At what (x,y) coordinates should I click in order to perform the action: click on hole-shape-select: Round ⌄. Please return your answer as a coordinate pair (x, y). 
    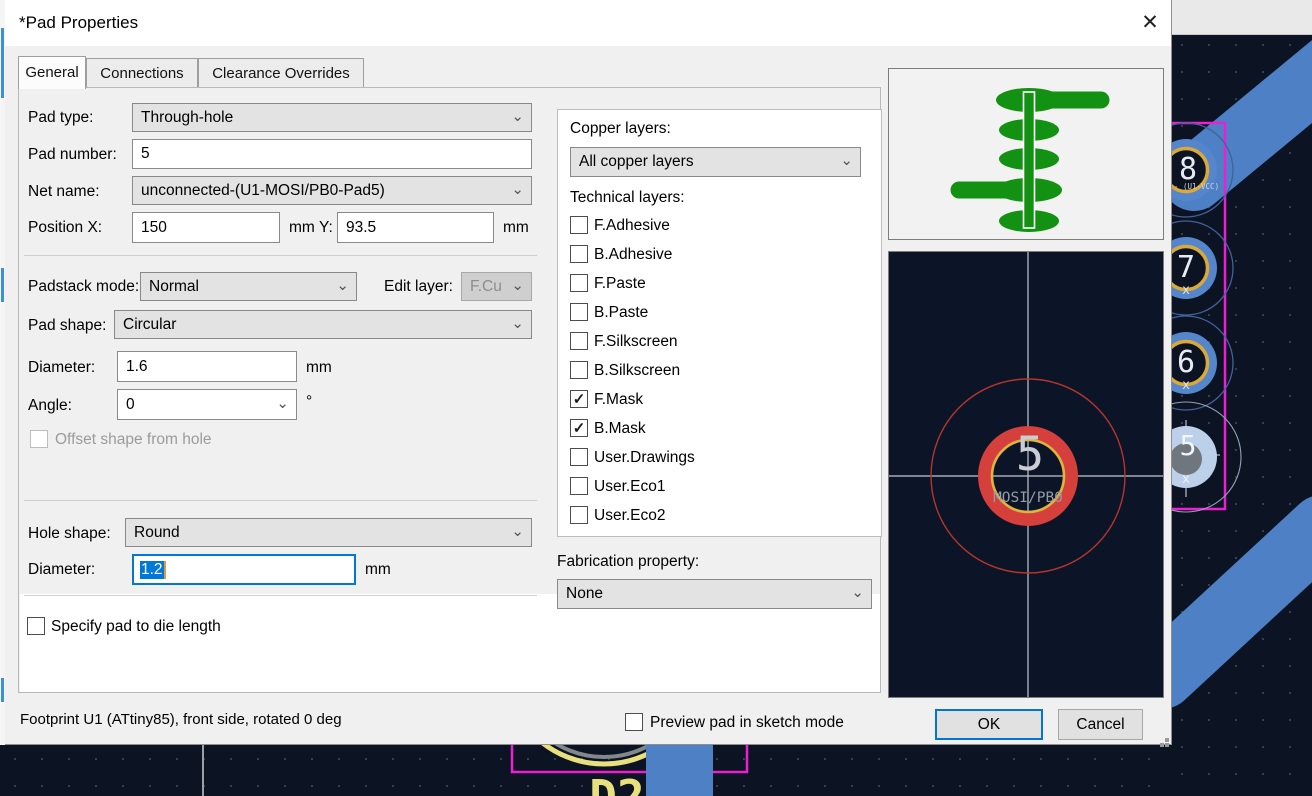
    Looking at the image, I should click on (328, 532).